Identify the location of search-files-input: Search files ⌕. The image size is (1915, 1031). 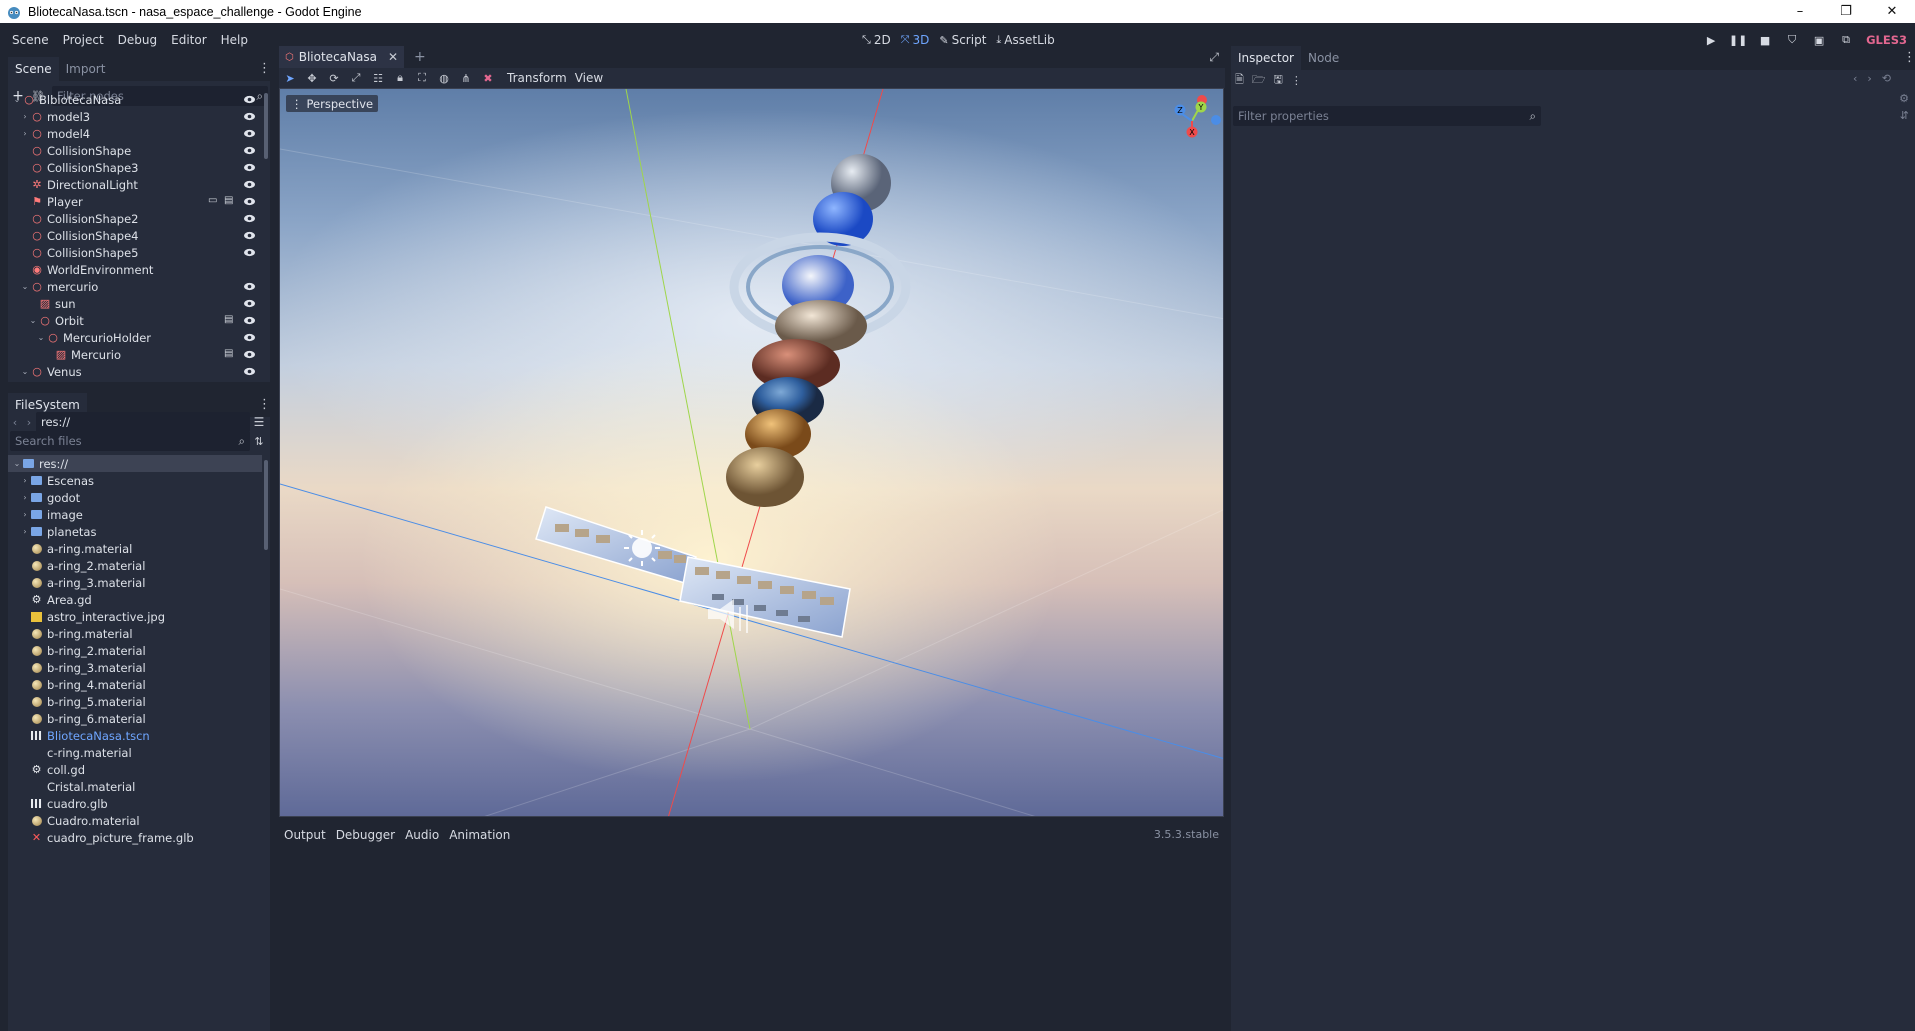
(130, 441).